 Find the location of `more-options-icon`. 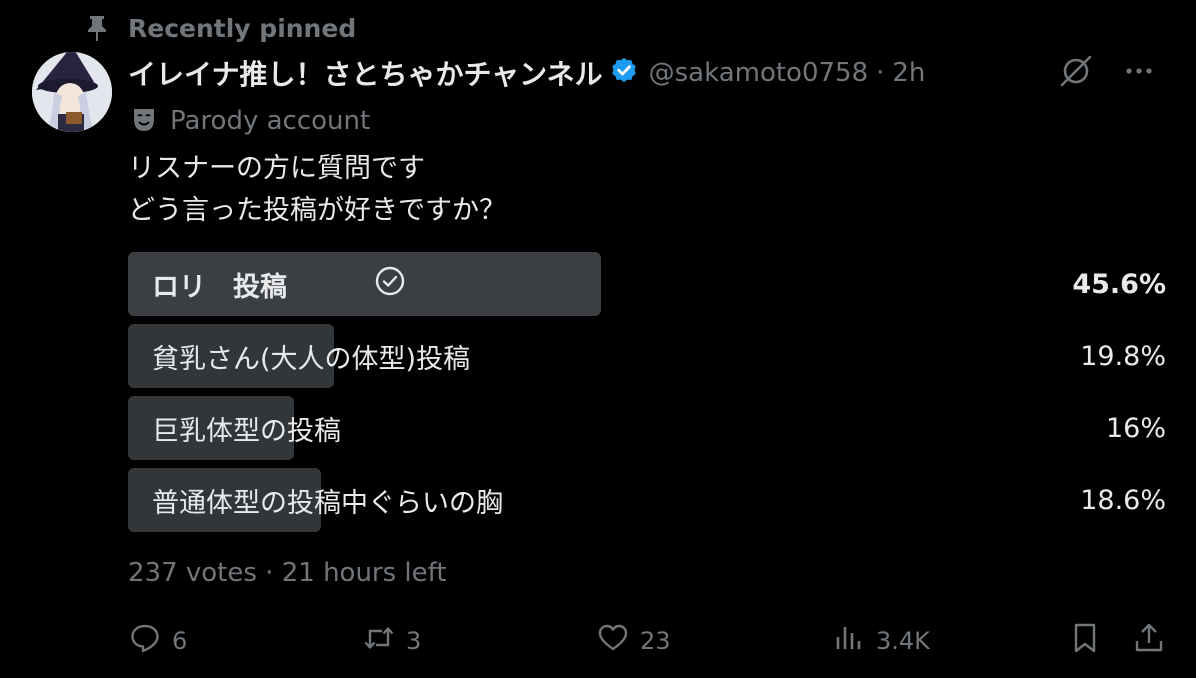

more-options-icon is located at coordinates (1139, 73).